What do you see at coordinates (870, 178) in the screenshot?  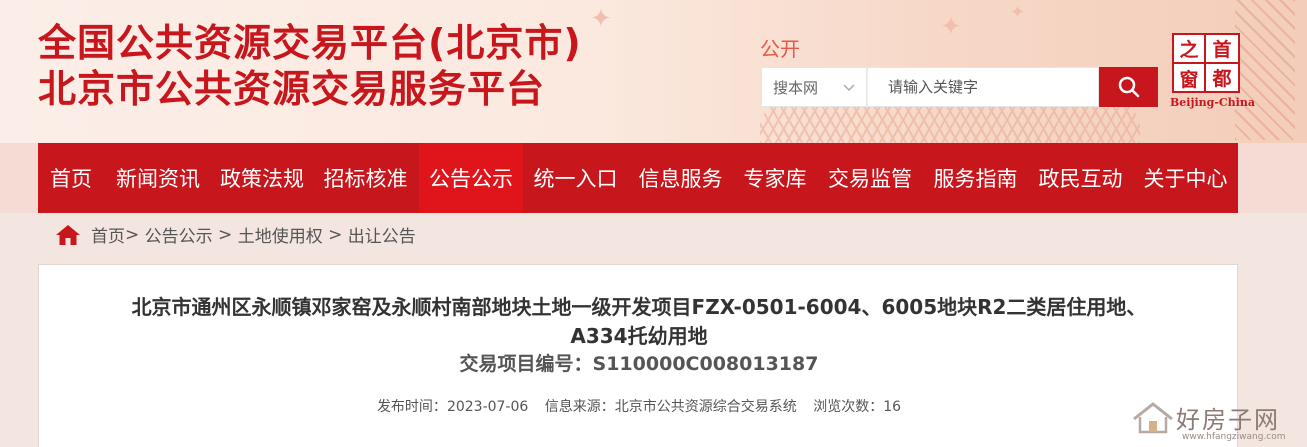 I see `nav-item-supervision: 交易监管` at bounding box center [870, 178].